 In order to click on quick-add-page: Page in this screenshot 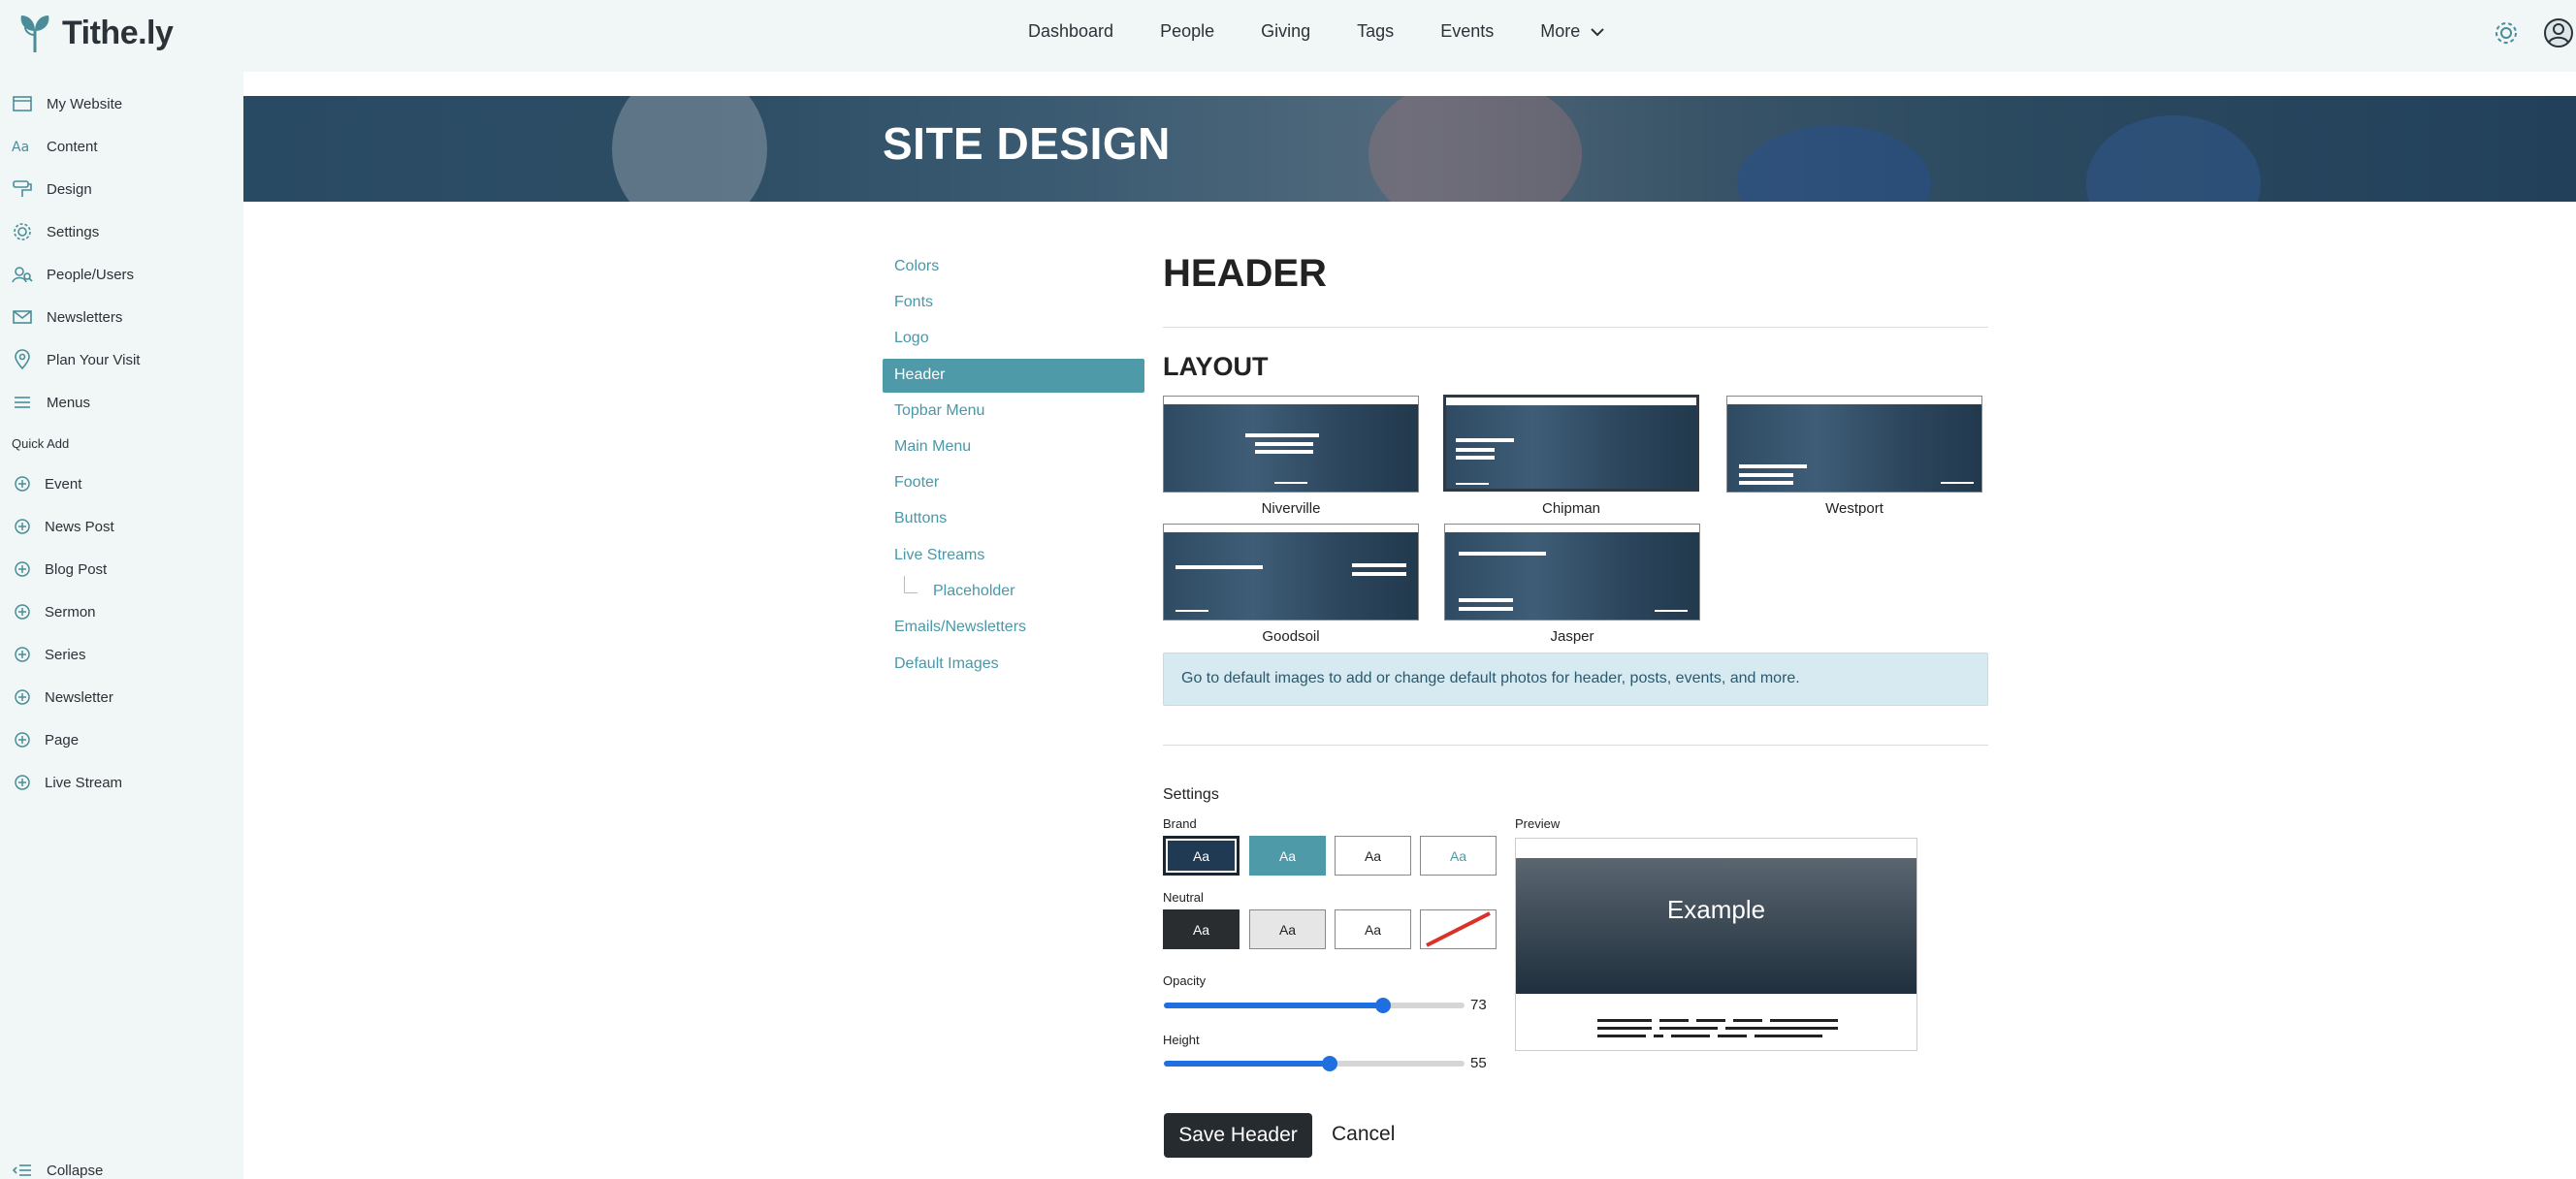, I will do `click(46, 740)`.